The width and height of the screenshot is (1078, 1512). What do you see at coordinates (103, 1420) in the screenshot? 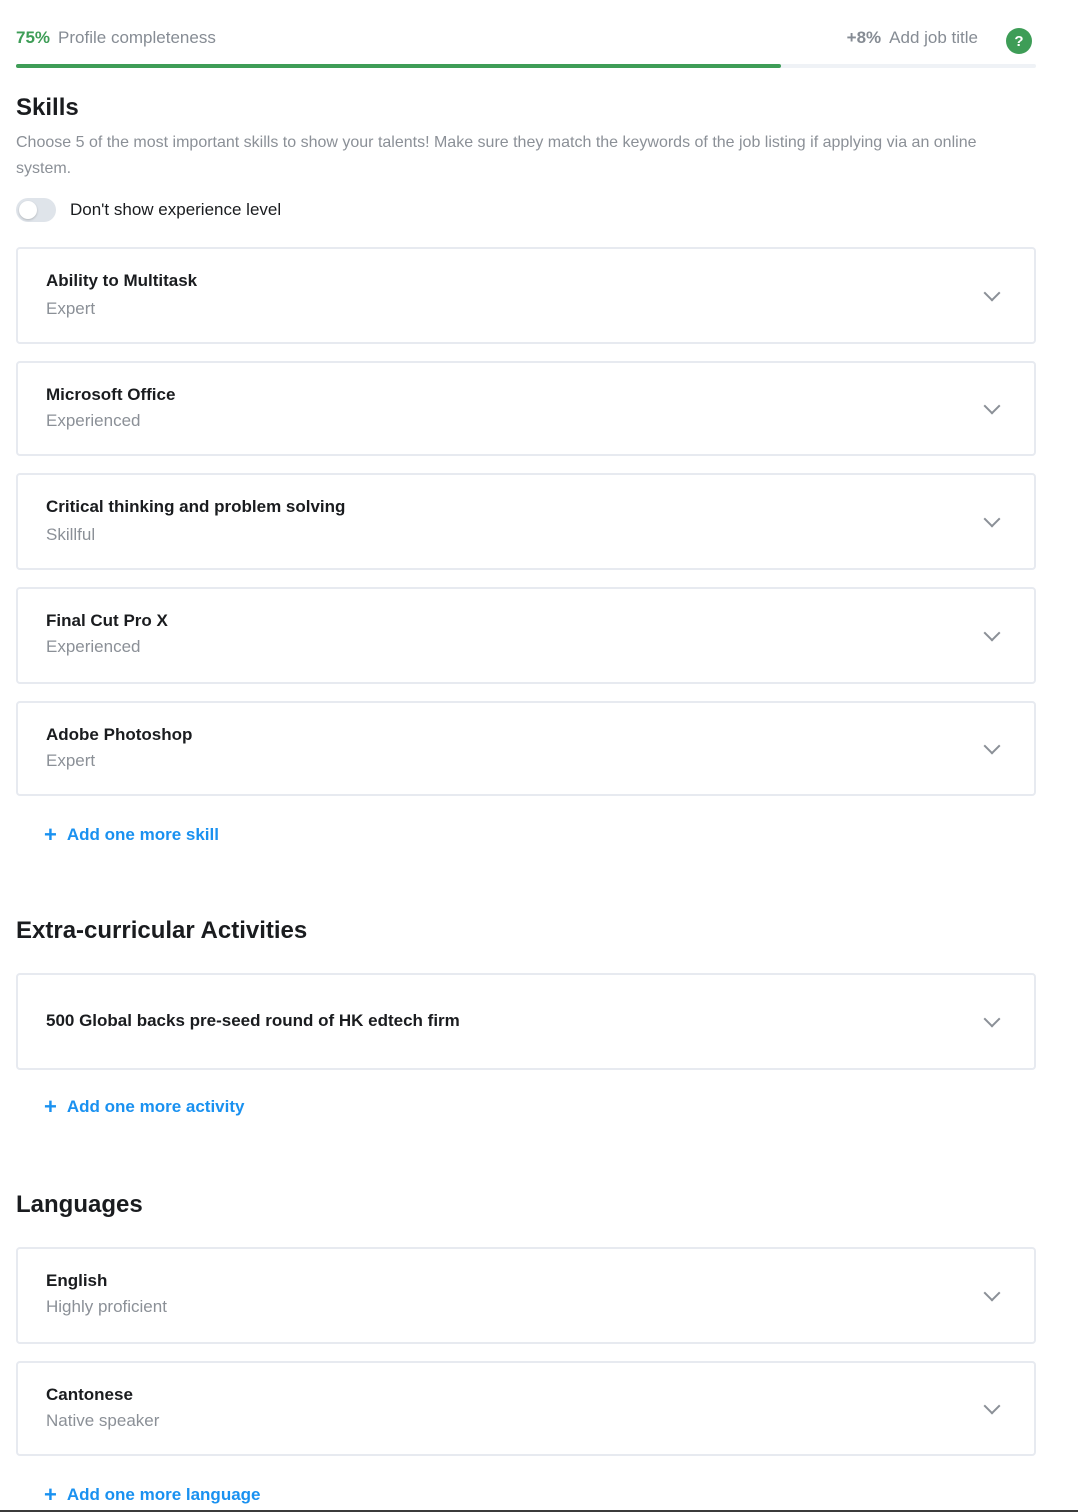
I see `language-level: Native speaker` at bounding box center [103, 1420].